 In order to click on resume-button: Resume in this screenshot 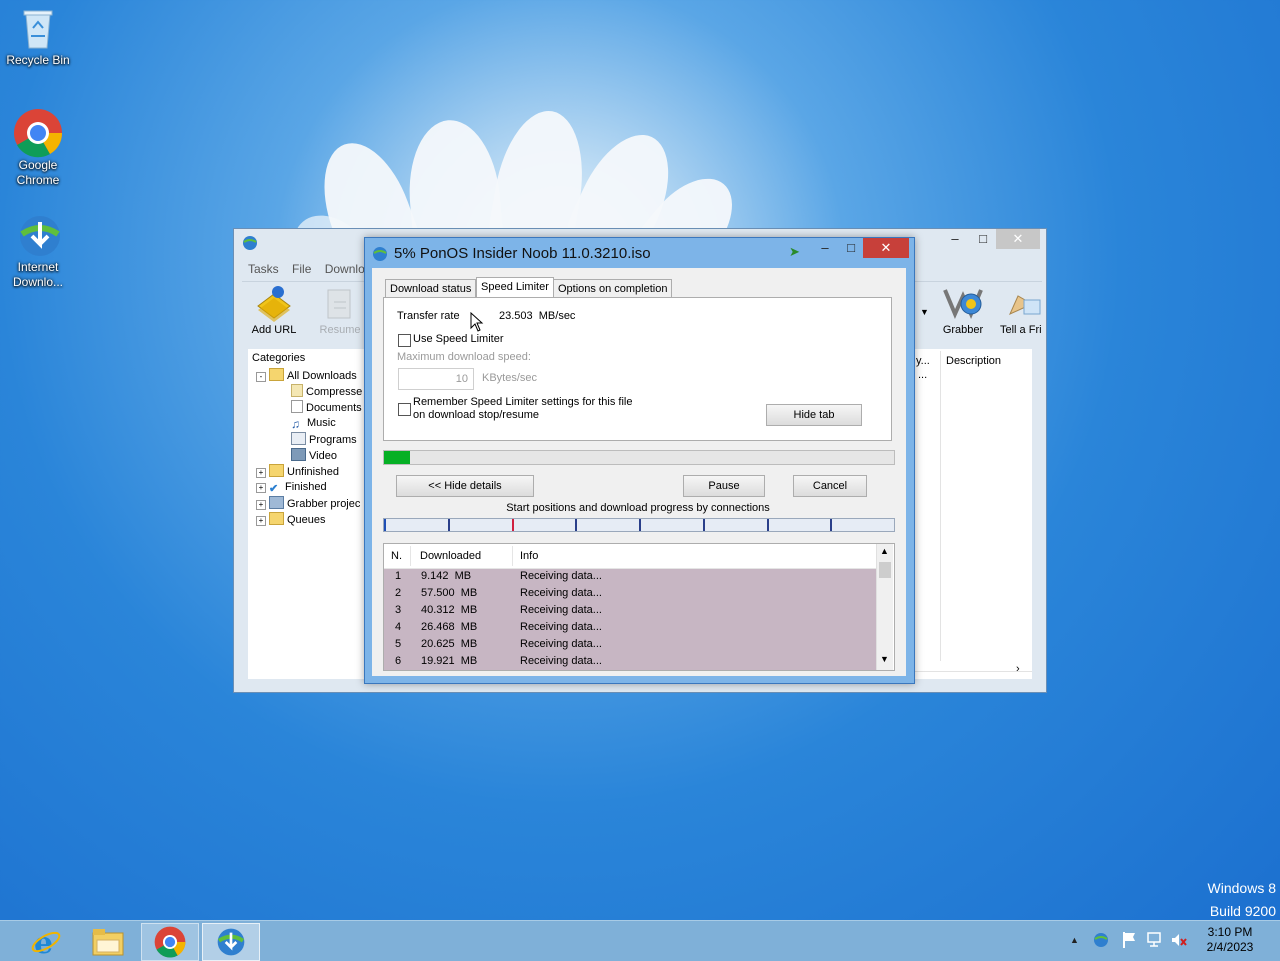, I will do `click(340, 313)`.